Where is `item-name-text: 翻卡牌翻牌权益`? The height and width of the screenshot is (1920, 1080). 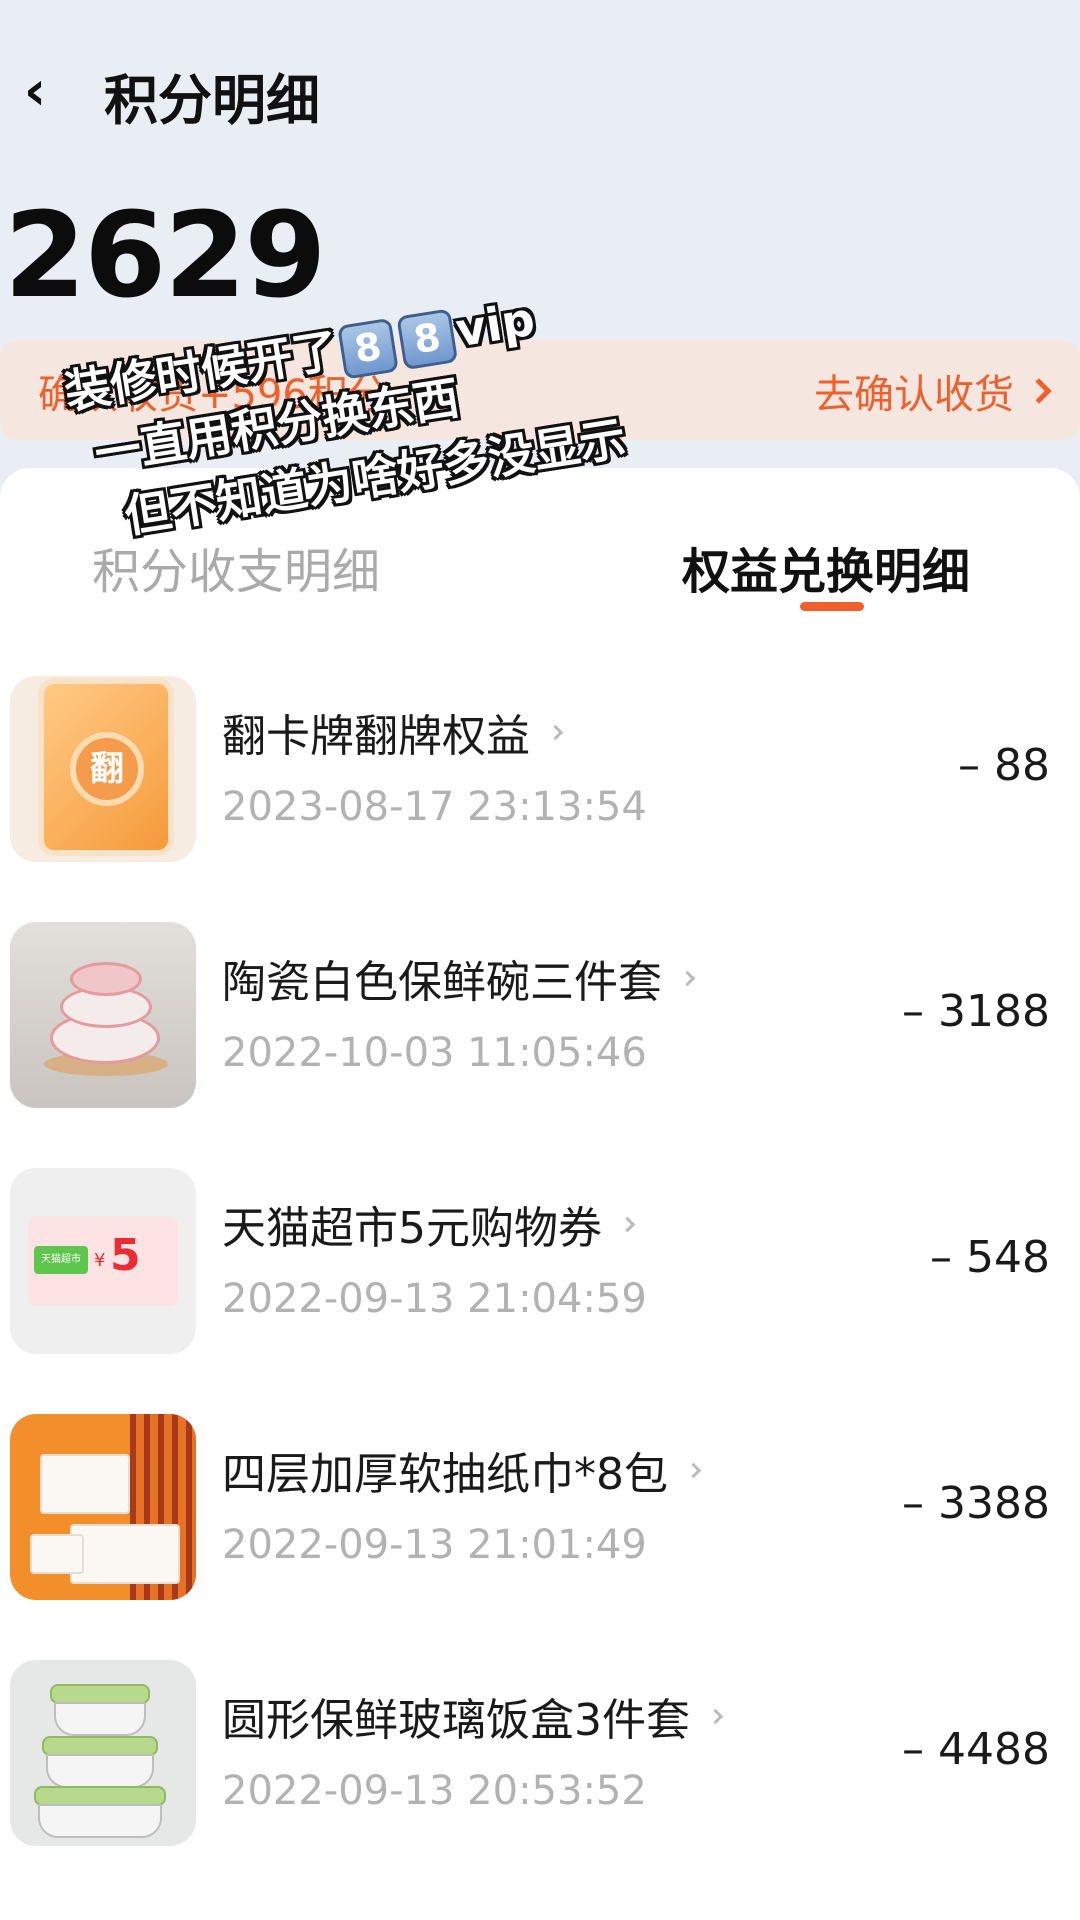
item-name-text: 翻卡牌翻牌权益 is located at coordinates (376, 736).